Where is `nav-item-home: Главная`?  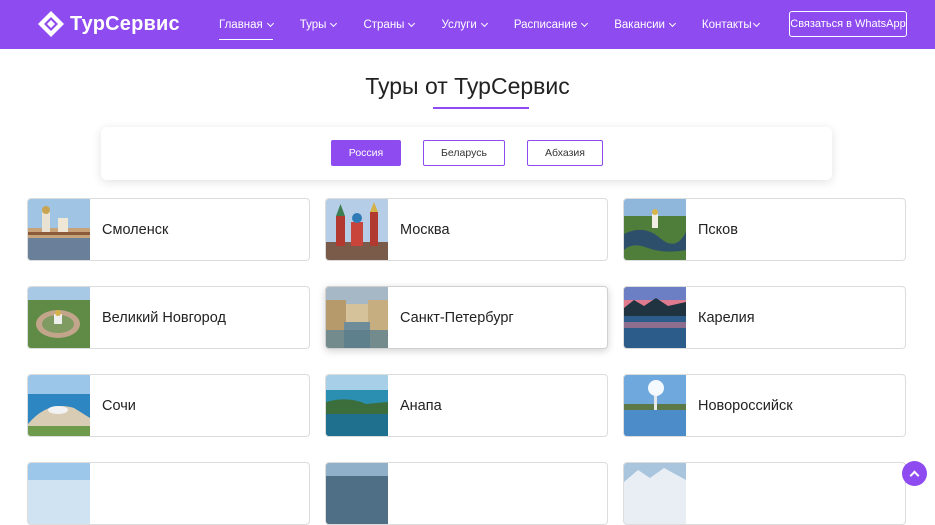 nav-item-home: Главная is located at coordinates (246, 27).